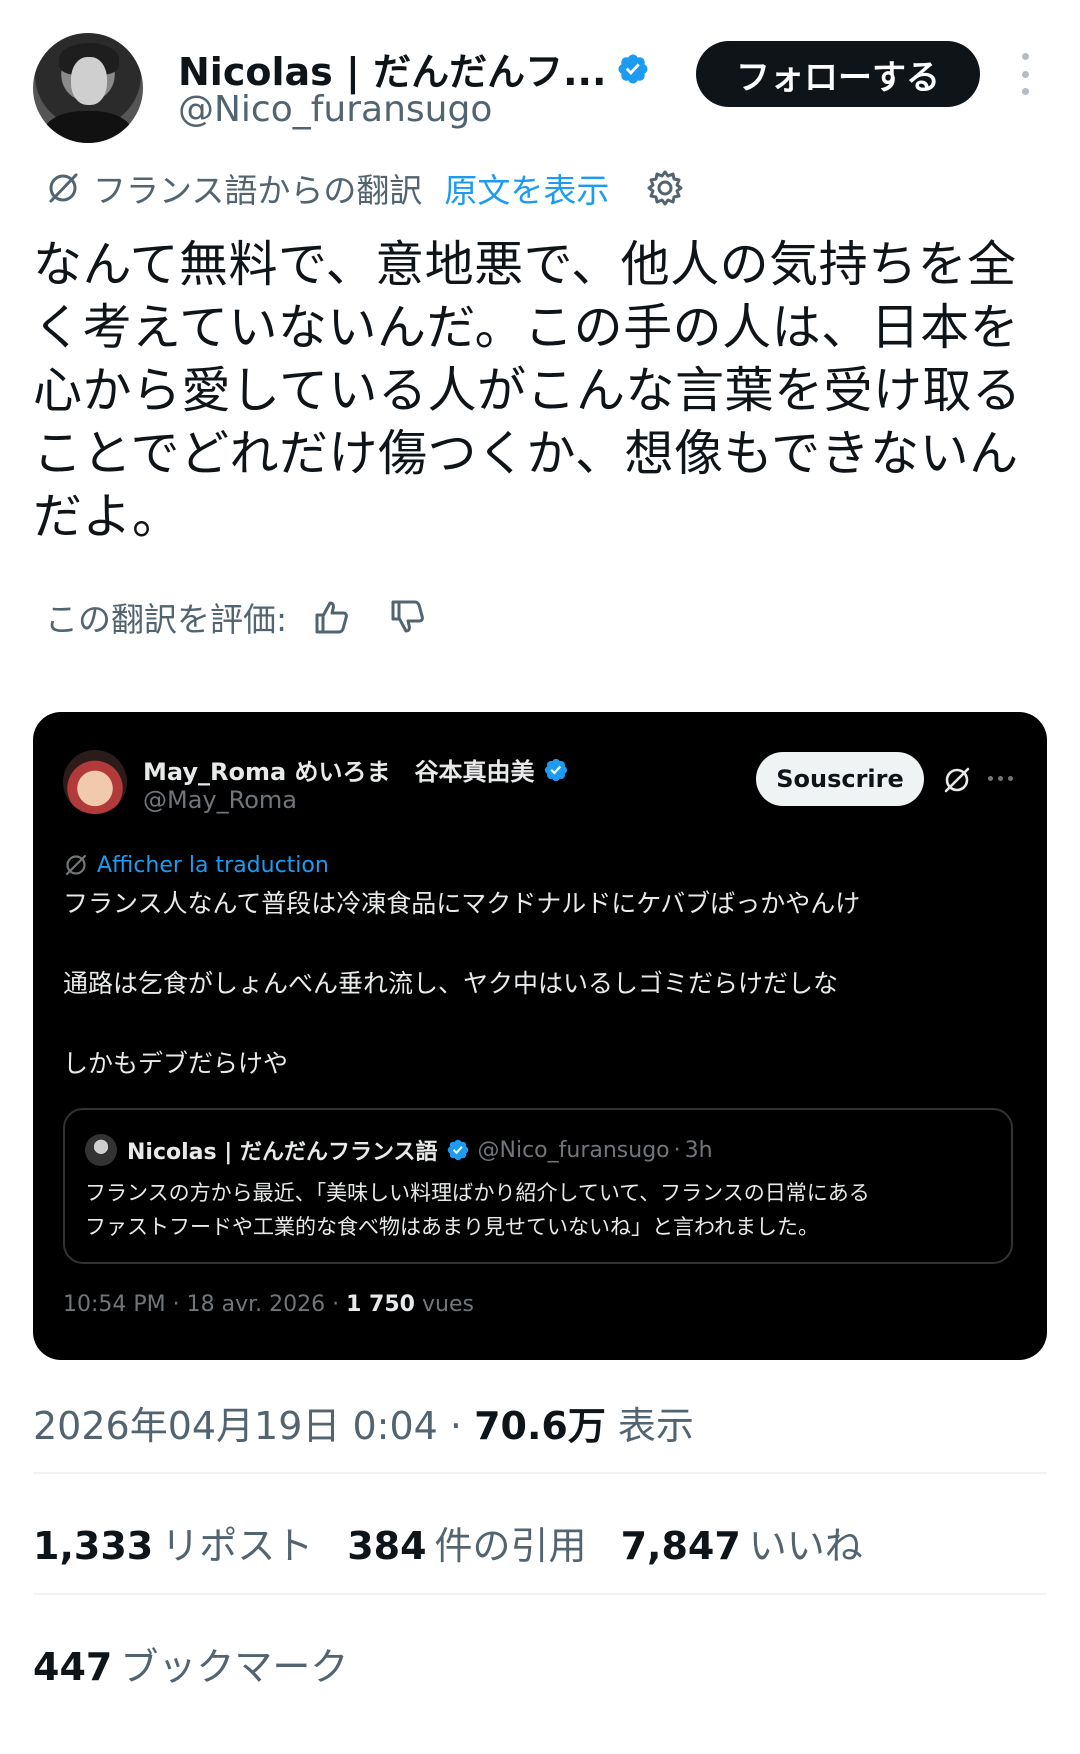 This screenshot has height=1754, width=1080. I want to click on quoted-author-name: Nicolas | だんだんフランス語, so click(282, 1152).